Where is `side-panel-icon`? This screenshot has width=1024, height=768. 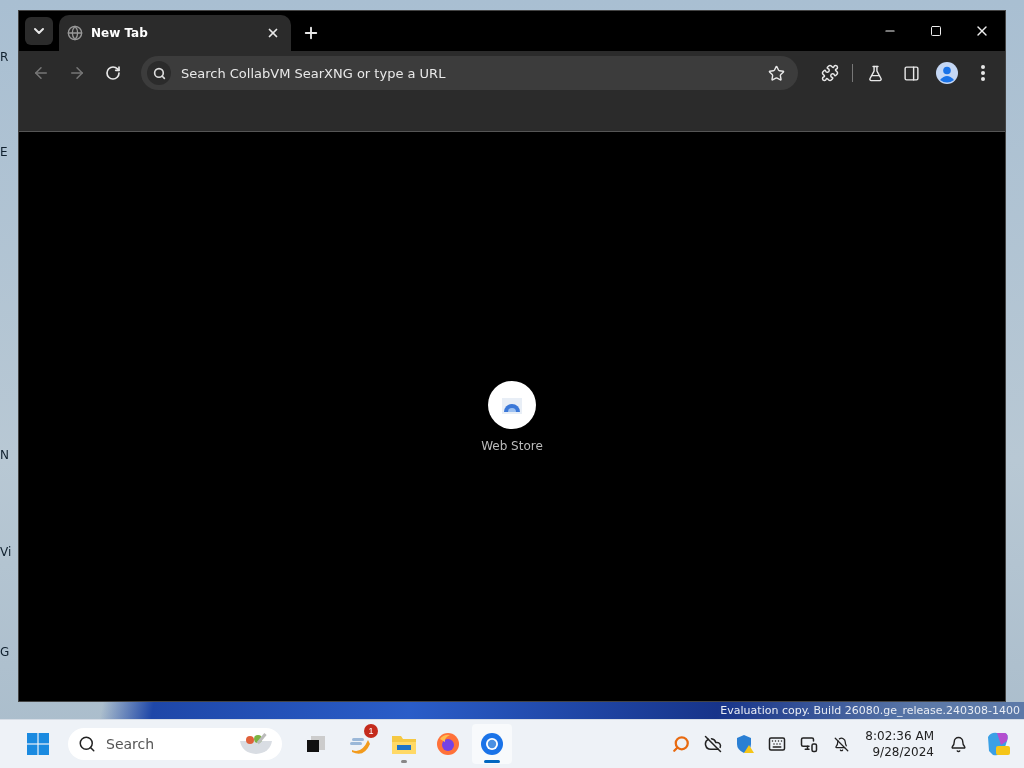 side-panel-icon is located at coordinates (911, 73).